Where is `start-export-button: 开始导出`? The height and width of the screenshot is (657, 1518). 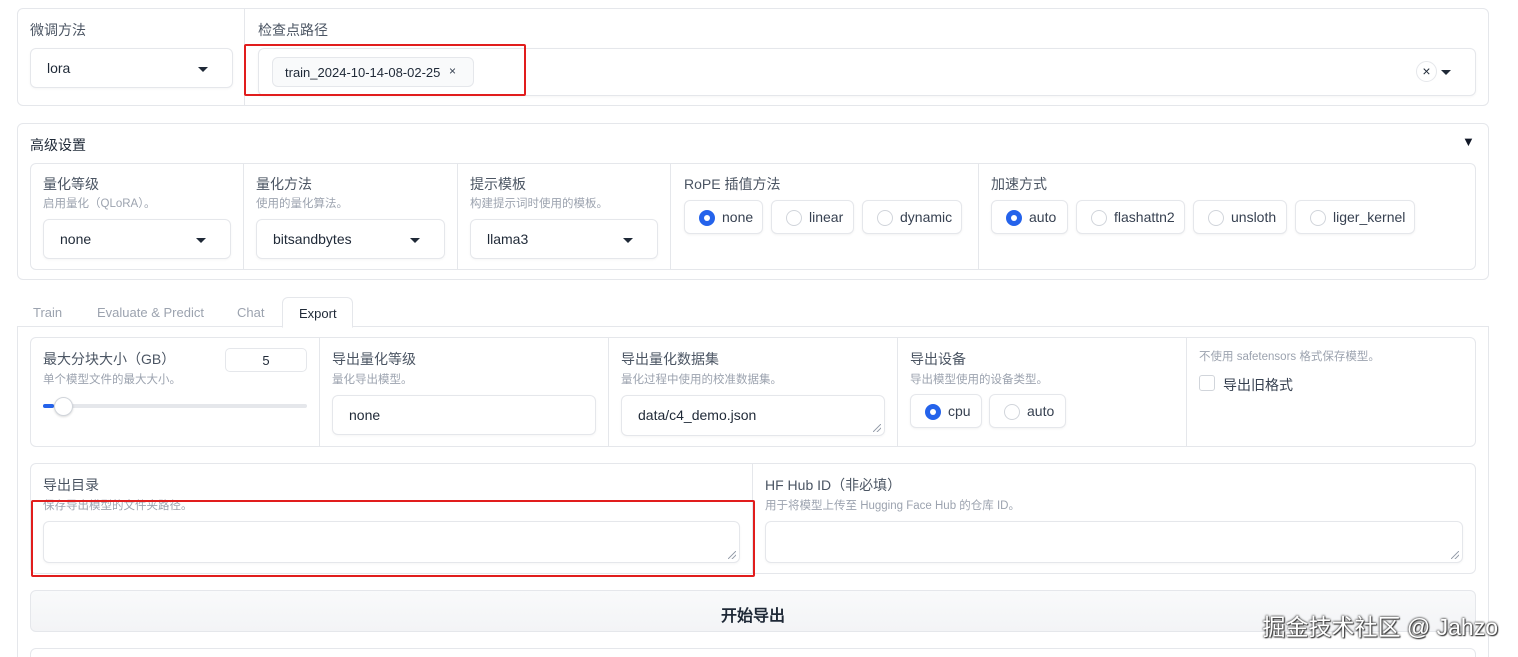
start-export-button: 开始导出 is located at coordinates (753, 611).